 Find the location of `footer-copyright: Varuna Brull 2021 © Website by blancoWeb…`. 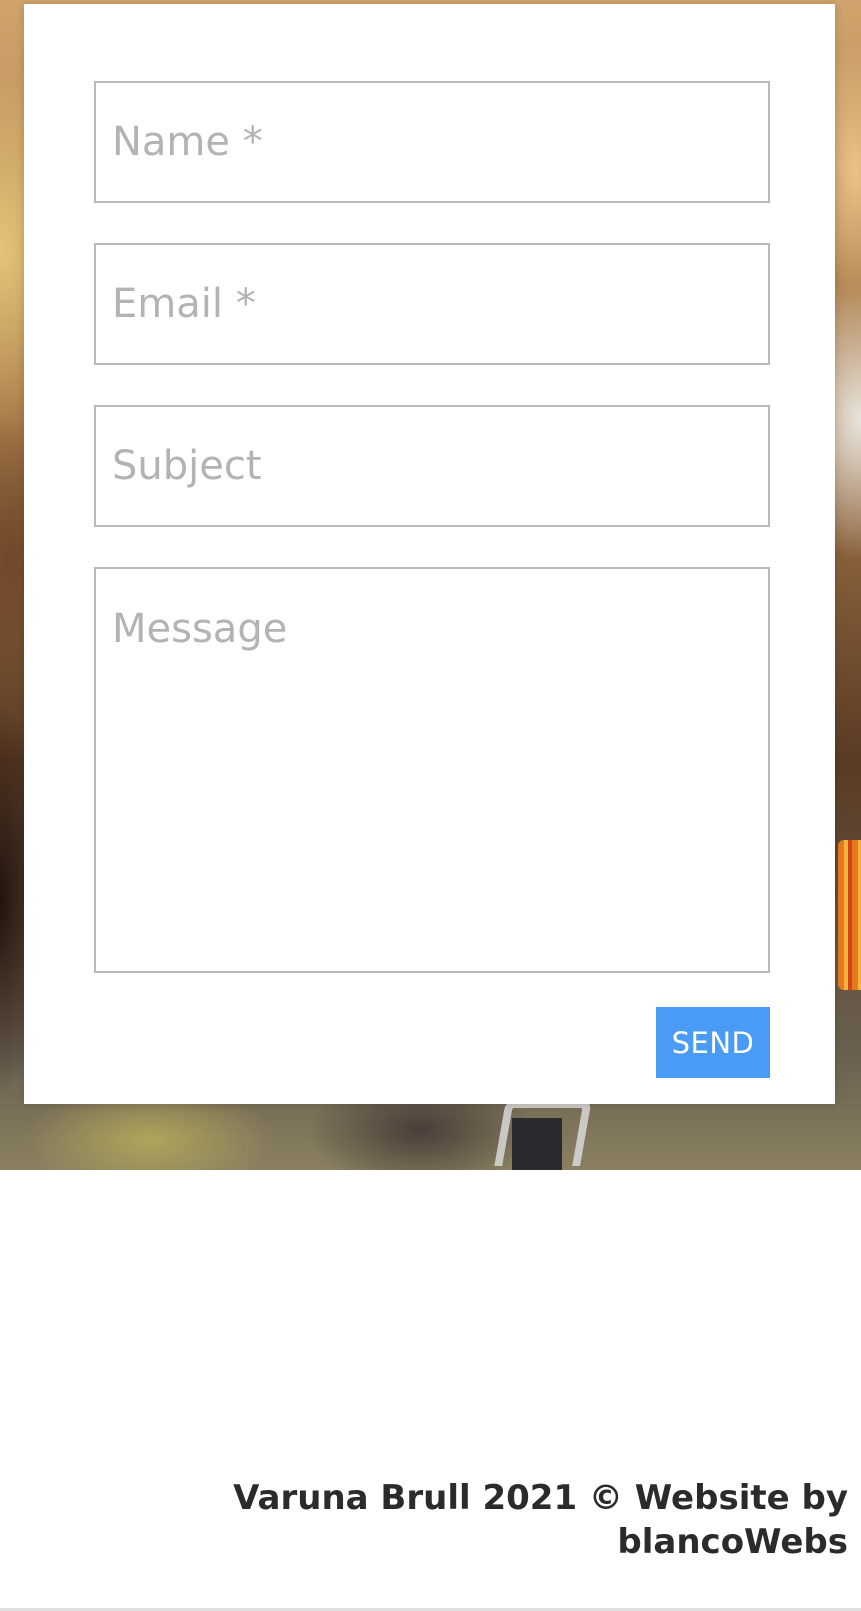

footer-copyright: Varuna Brull 2021 © Website by blancoWeb… is located at coordinates (540, 1520).